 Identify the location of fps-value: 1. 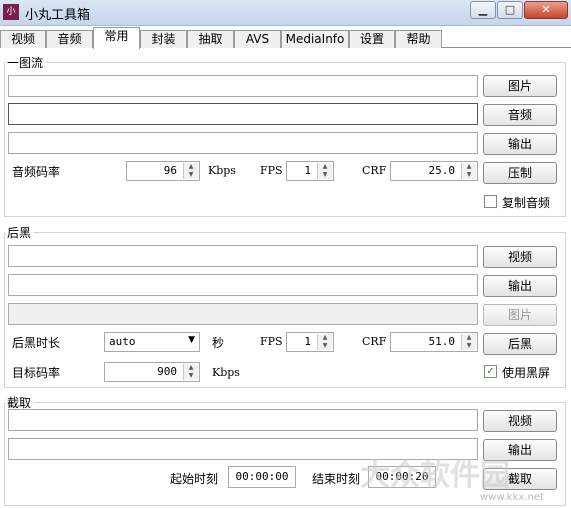
(307, 170).